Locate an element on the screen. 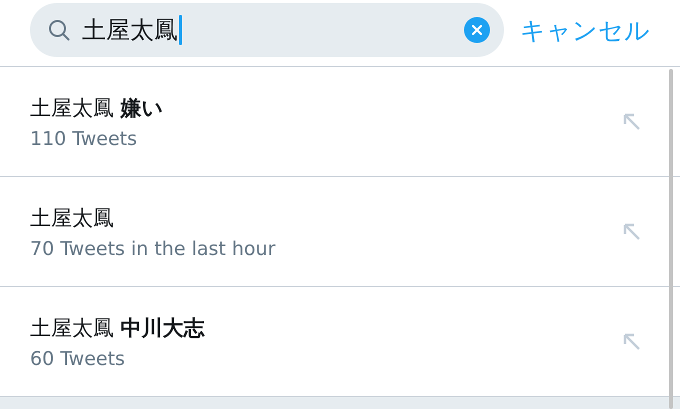  suggestion-query: 土屋太鳳 is located at coordinates (72, 218).